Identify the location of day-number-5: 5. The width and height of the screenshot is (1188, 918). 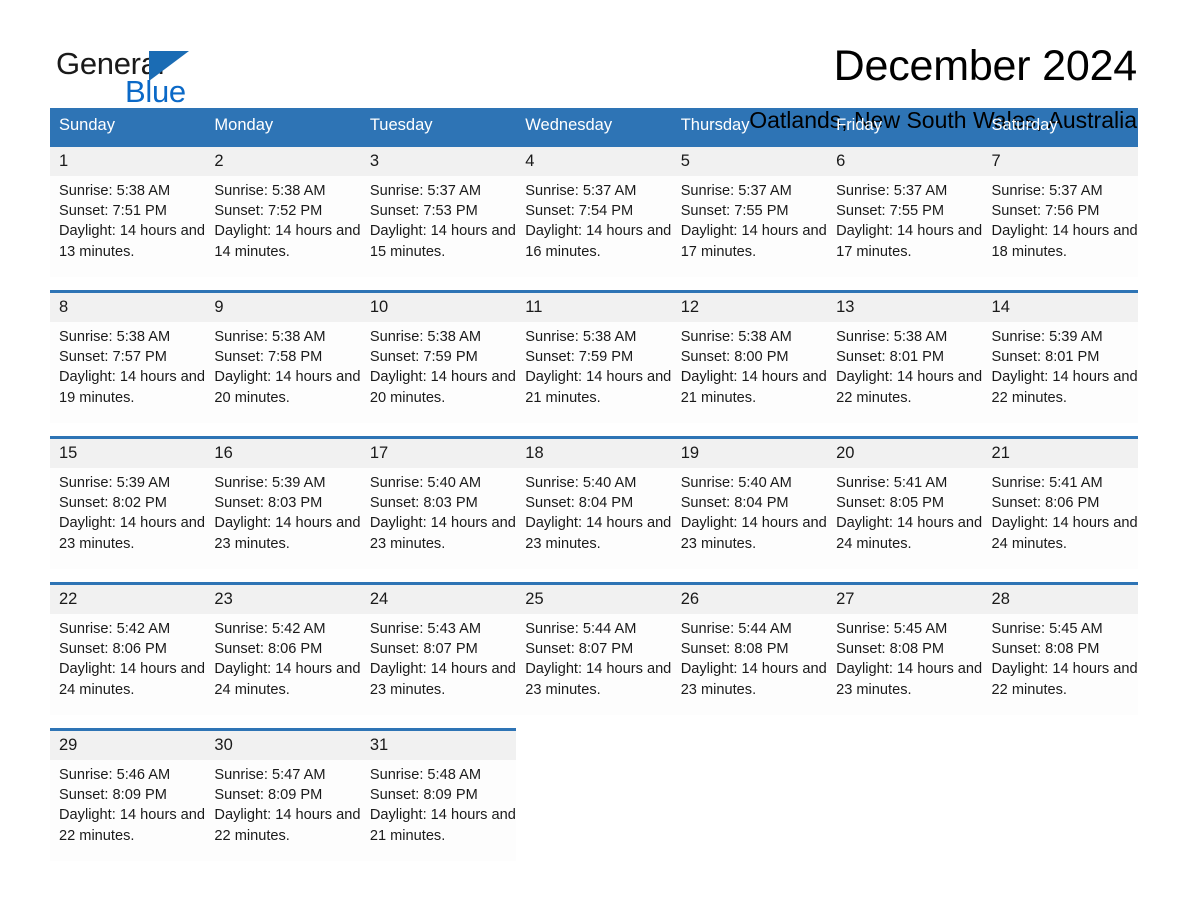
(749, 160).